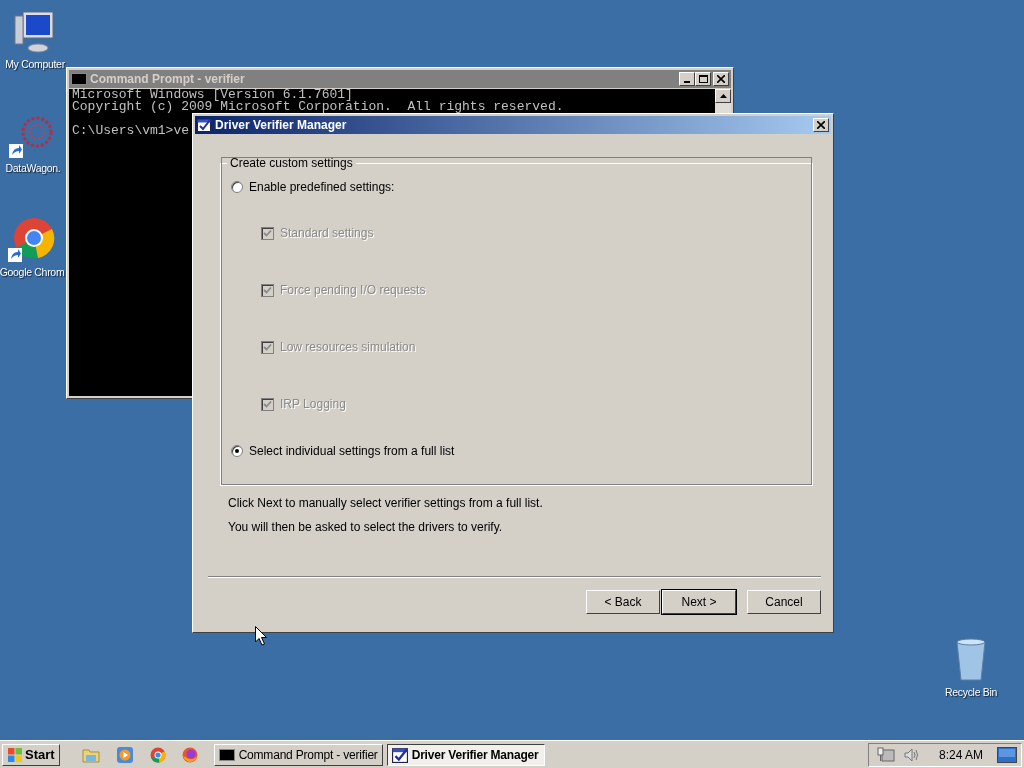 Image resolution: width=1024 pixels, height=768 pixels. Describe the element at coordinates (281, 125) in the screenshot. I see `window-title: Driver Verifier Manager` at that location.